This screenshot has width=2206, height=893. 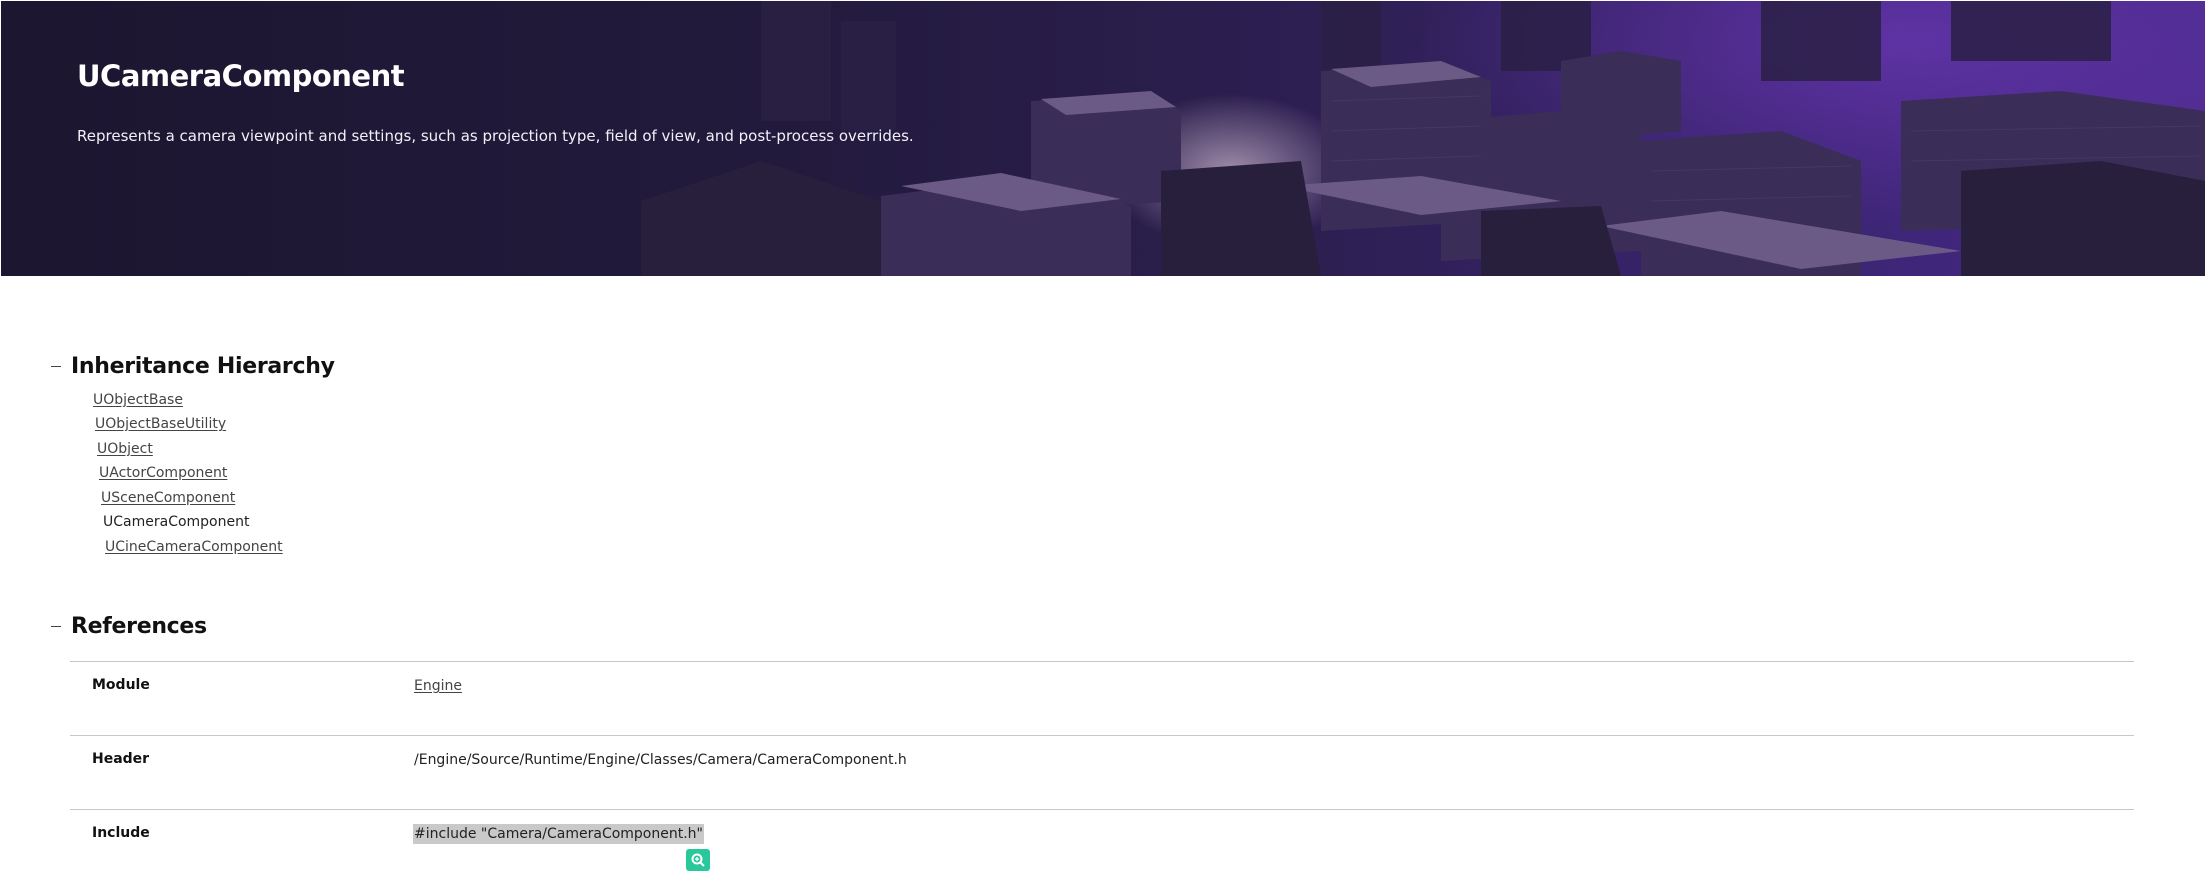 What do you see at coordinates (203, 366) in the screenshot?
I see `inheritance-section-title: Inheritance Hierarchy` at bounding box center [203, 366].